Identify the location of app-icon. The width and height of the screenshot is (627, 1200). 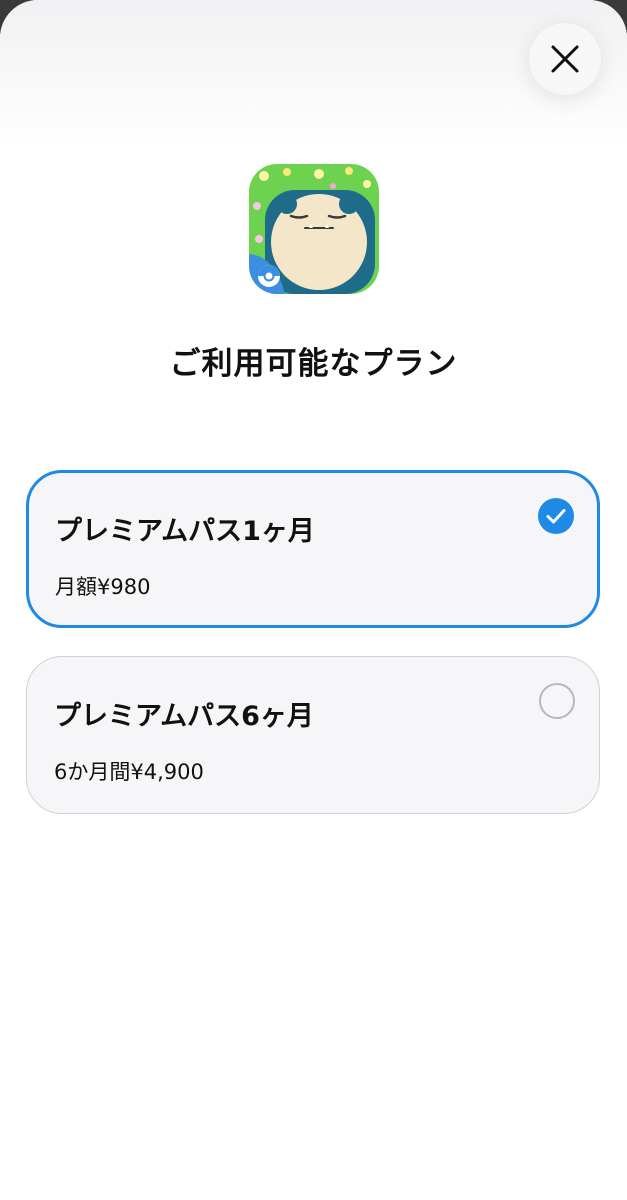
(314, 229).